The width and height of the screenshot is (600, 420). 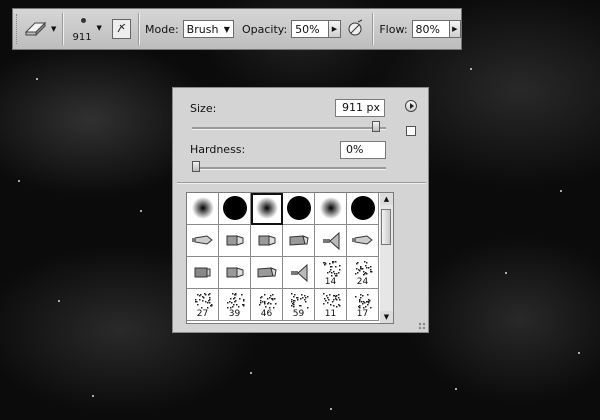 I want to click on brush-preset-scatter: 46, so click(x=267, y=305).